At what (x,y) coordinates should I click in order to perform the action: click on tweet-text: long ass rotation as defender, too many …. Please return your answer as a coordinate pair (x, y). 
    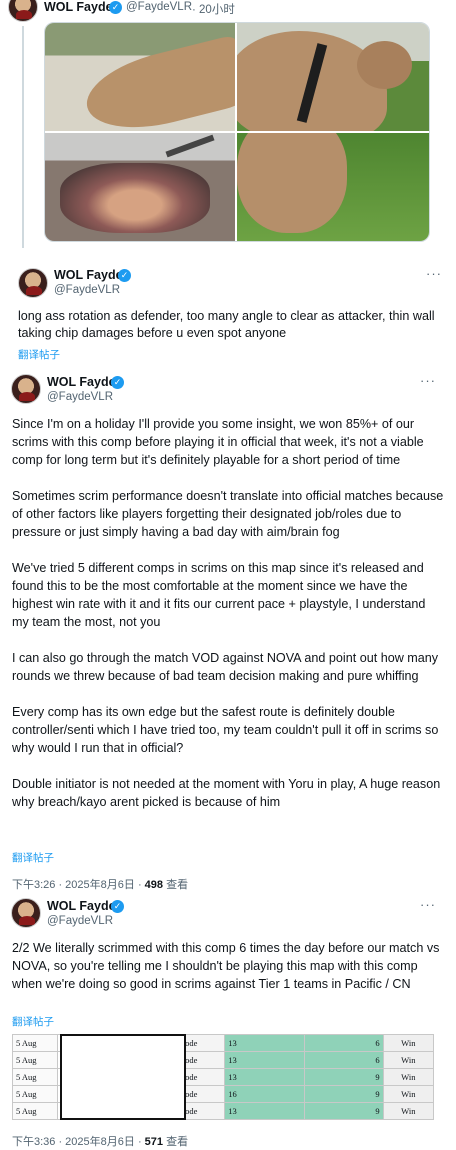
    Looking at the image, I should click on (226, 324).